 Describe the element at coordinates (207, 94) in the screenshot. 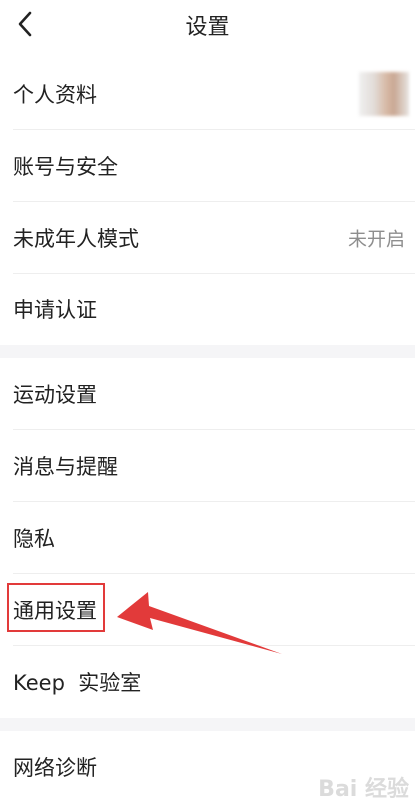

I see `settings-row-profile: 个人资料` at that location.